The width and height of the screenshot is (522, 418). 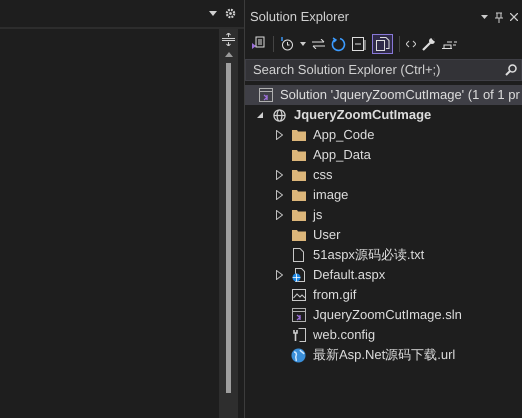 What do you see at coordinates (322, 175) in the screenshot?
I see `tree-item: css` at bounding box center [322, 175].